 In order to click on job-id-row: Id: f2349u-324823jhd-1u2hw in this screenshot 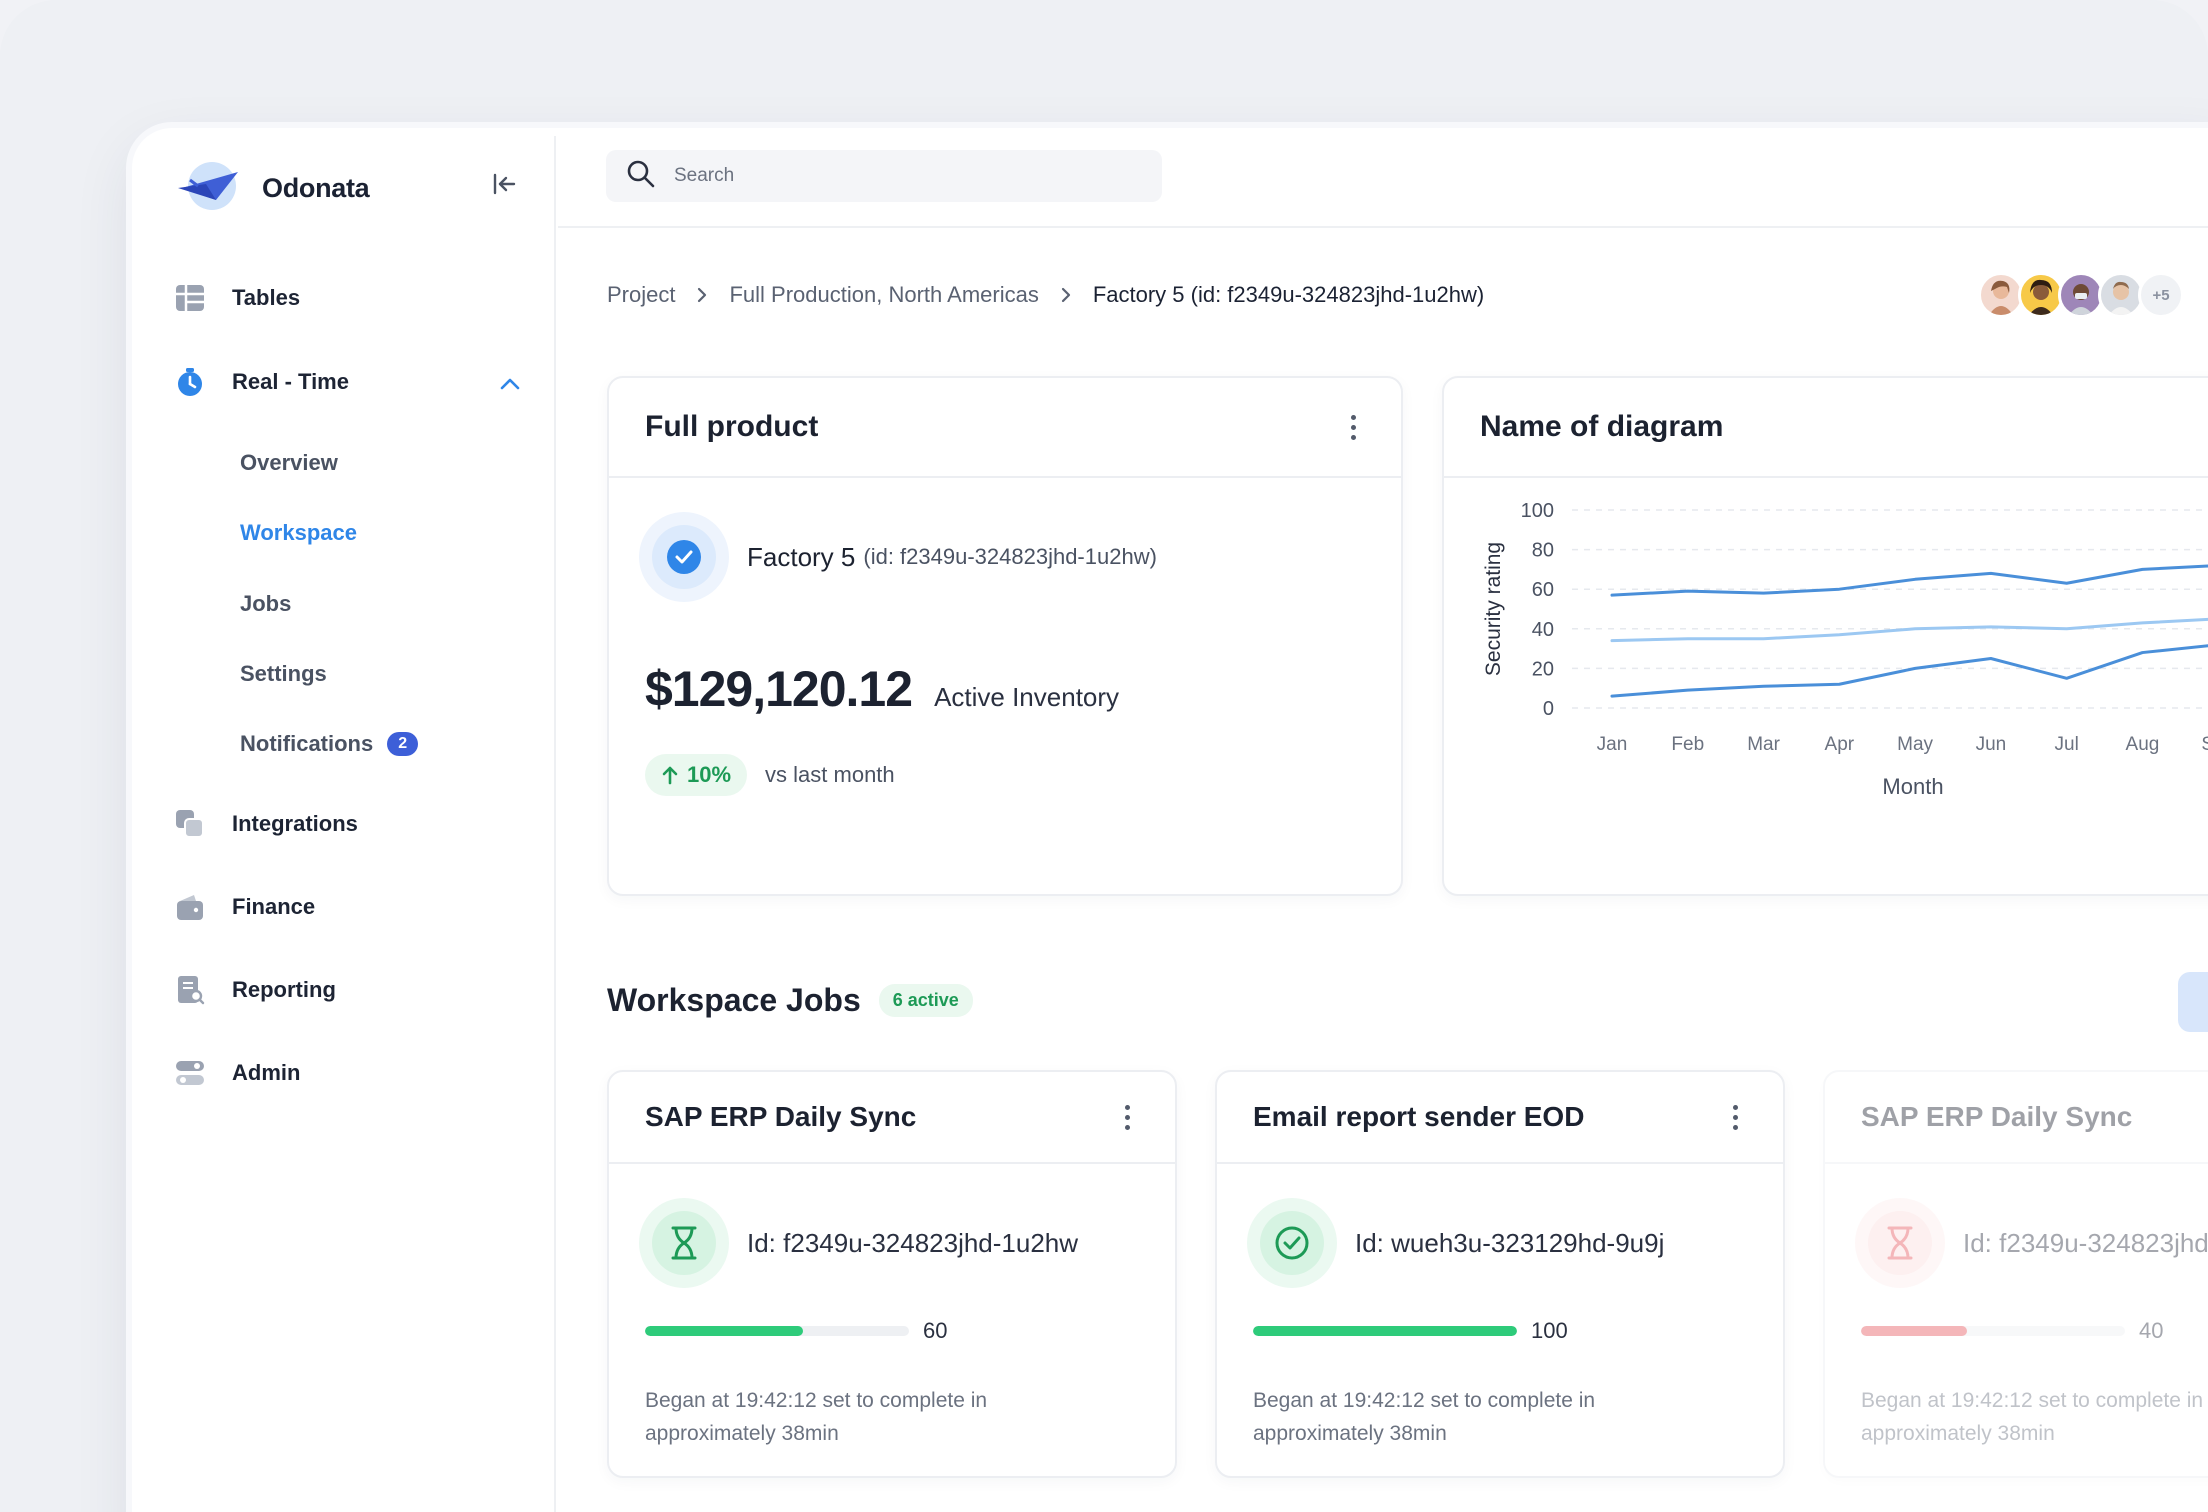, I will do `click(858, 1243)`.